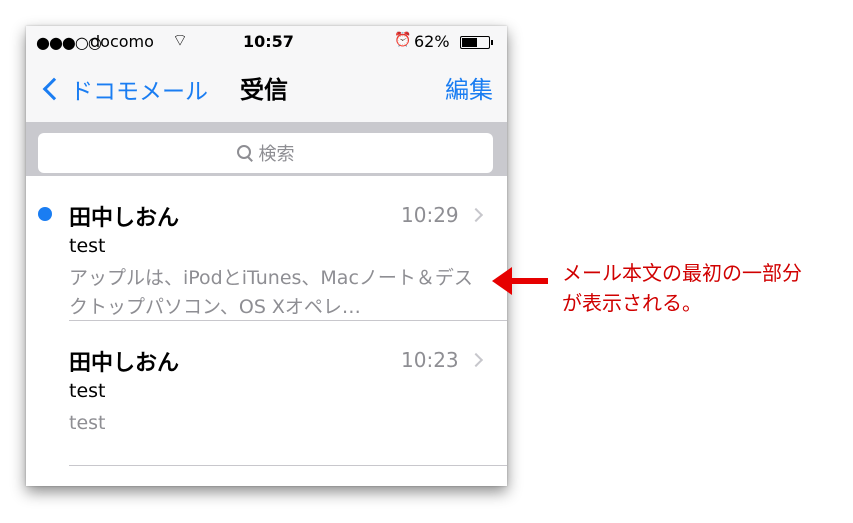  Describe the element at coordinates (469, 42) in the screenshot. I see `battery-fill` at that location.